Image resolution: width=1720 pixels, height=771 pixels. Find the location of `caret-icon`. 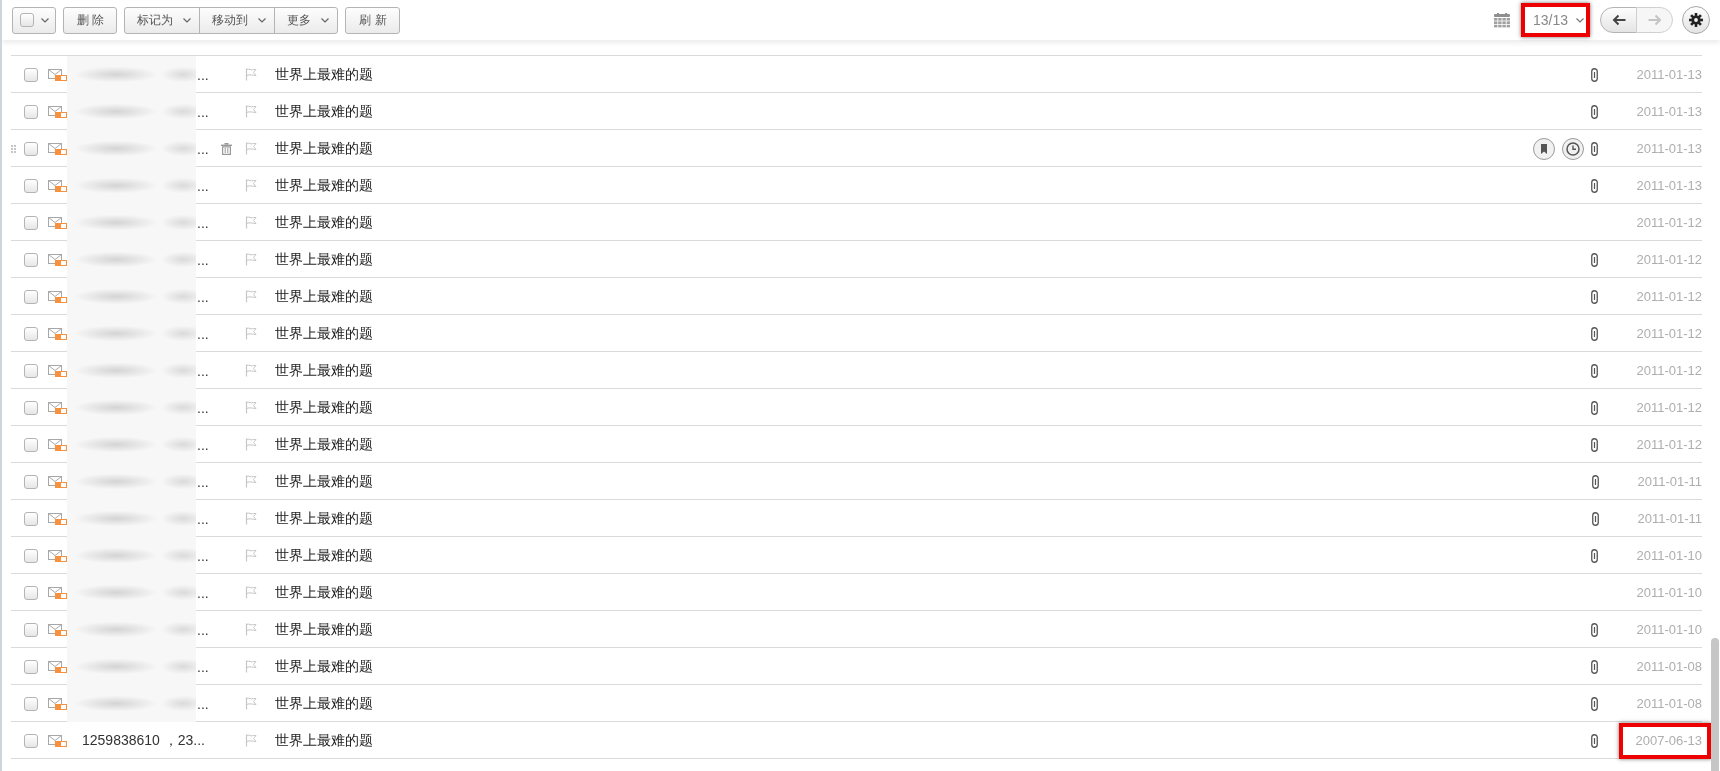

caret-icon is located at coordinates (325, 20).